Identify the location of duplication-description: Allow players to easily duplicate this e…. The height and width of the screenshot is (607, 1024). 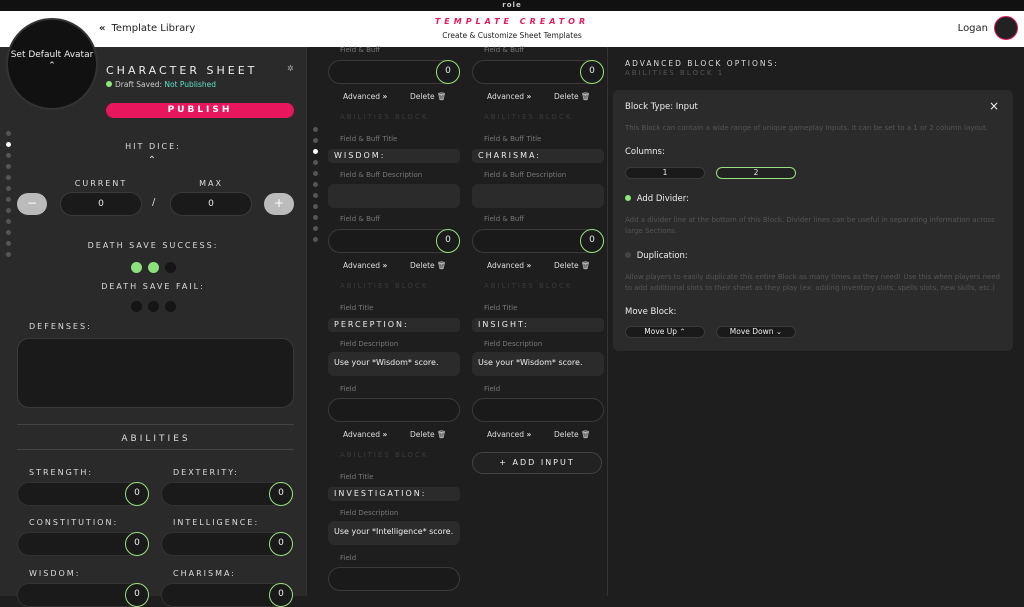
(813, 282).